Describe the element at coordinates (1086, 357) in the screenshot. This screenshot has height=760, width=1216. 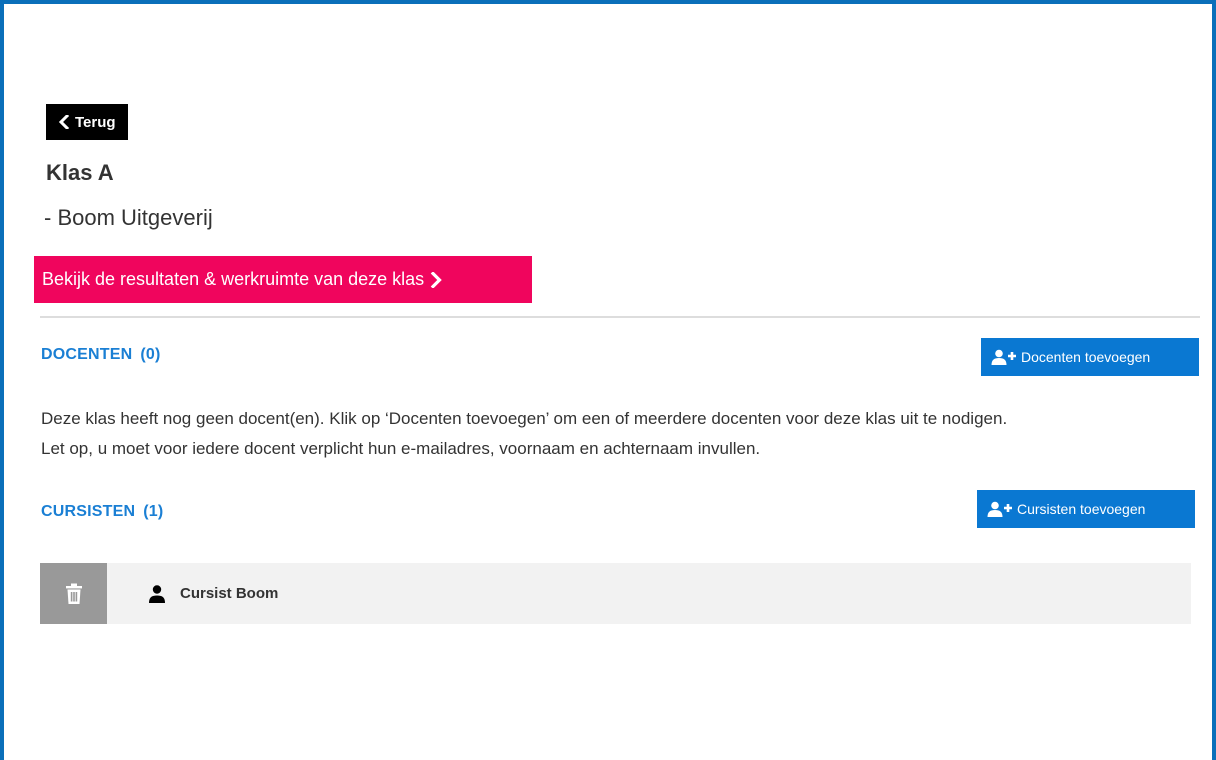
I see `add-teachers-label: Docenten toevoegen` at that location.